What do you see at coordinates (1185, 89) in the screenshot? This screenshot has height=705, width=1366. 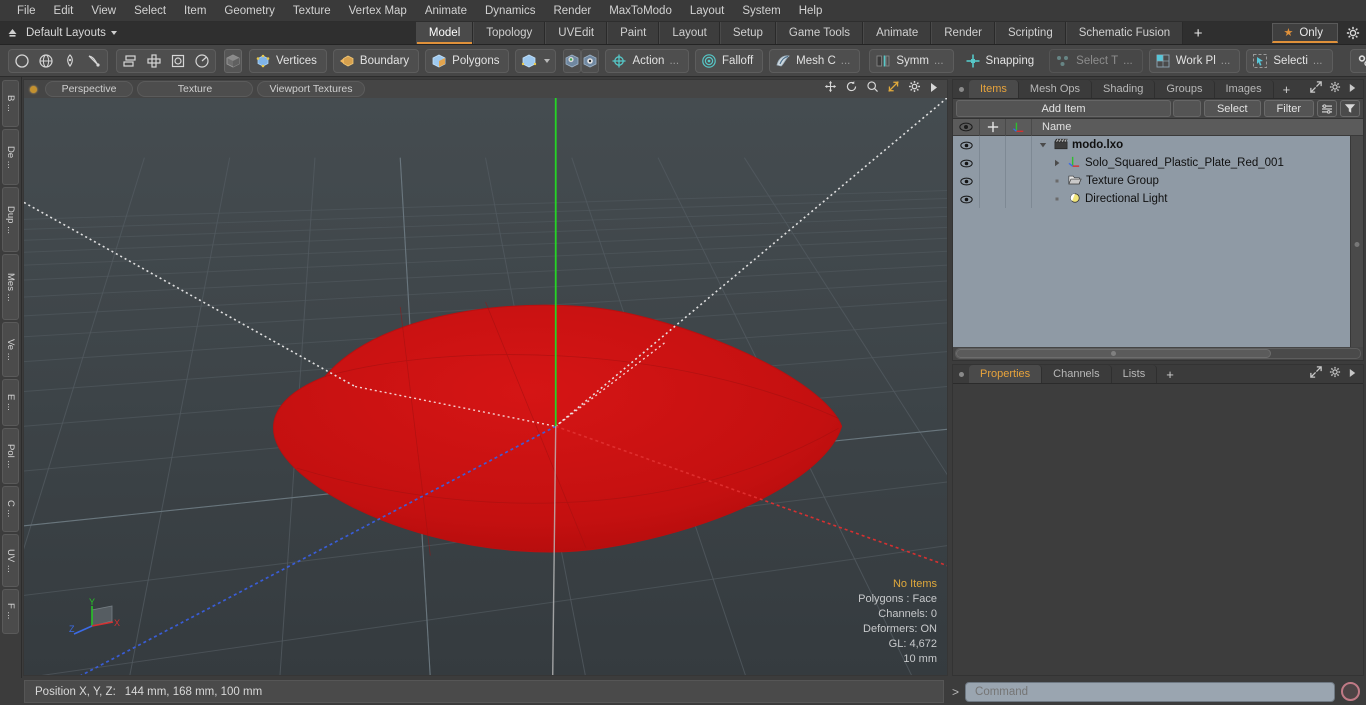 I see `tab-groups: Groups` at bounding box center [1185, 89].